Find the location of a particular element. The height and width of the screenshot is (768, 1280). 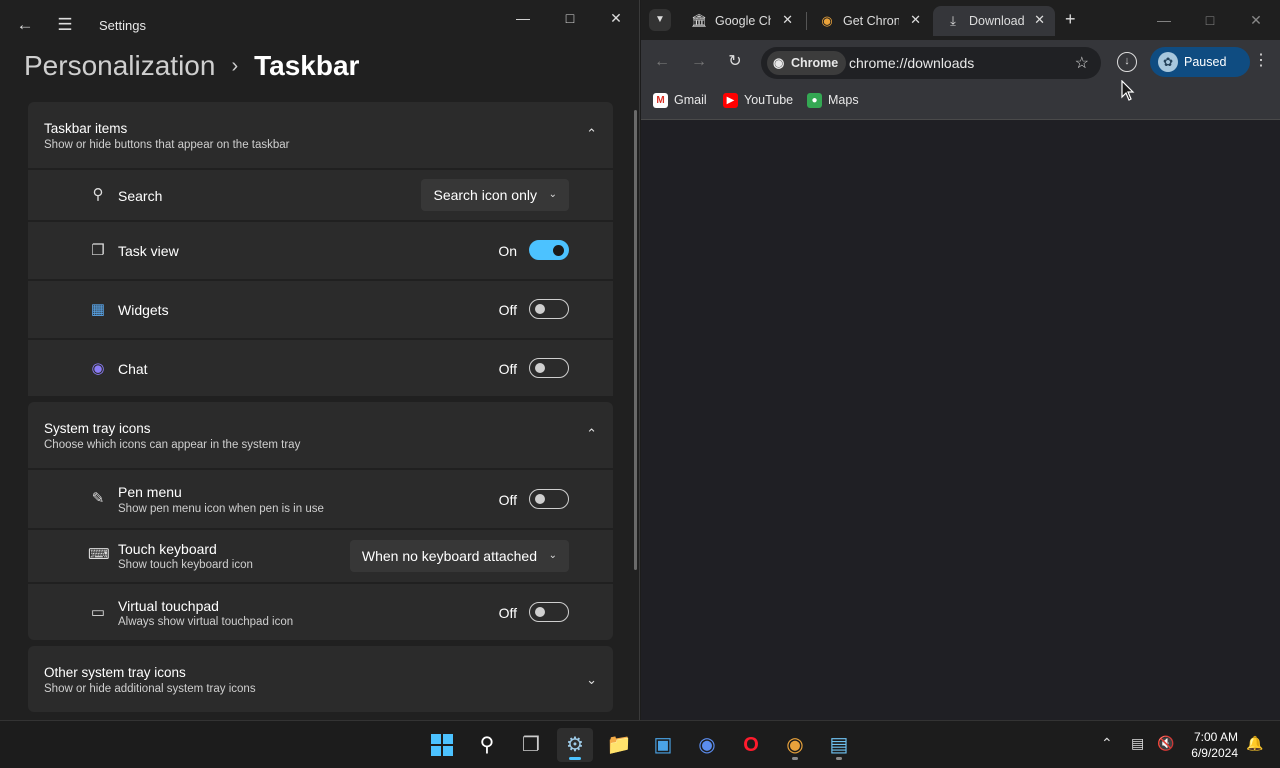

profile-label: Paused is located at coordinates (1205, 62).